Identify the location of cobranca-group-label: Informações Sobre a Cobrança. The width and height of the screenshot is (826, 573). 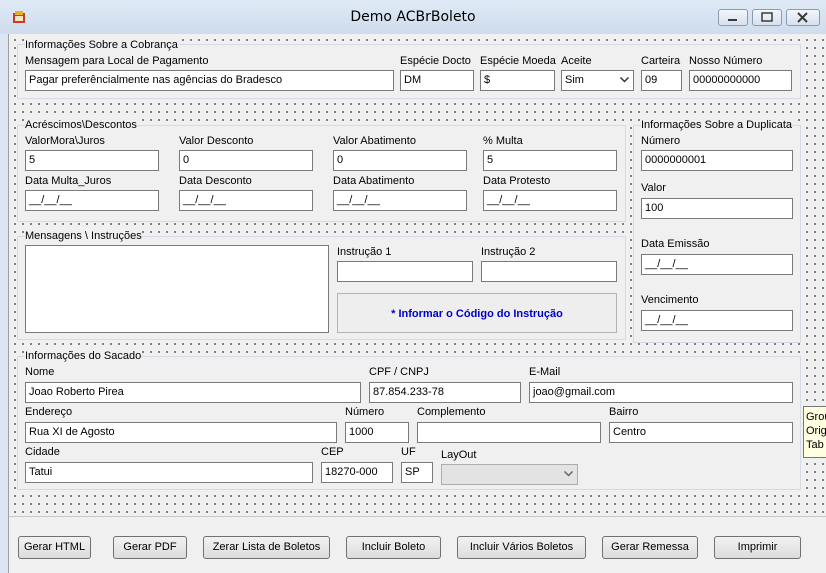
(101, 45).